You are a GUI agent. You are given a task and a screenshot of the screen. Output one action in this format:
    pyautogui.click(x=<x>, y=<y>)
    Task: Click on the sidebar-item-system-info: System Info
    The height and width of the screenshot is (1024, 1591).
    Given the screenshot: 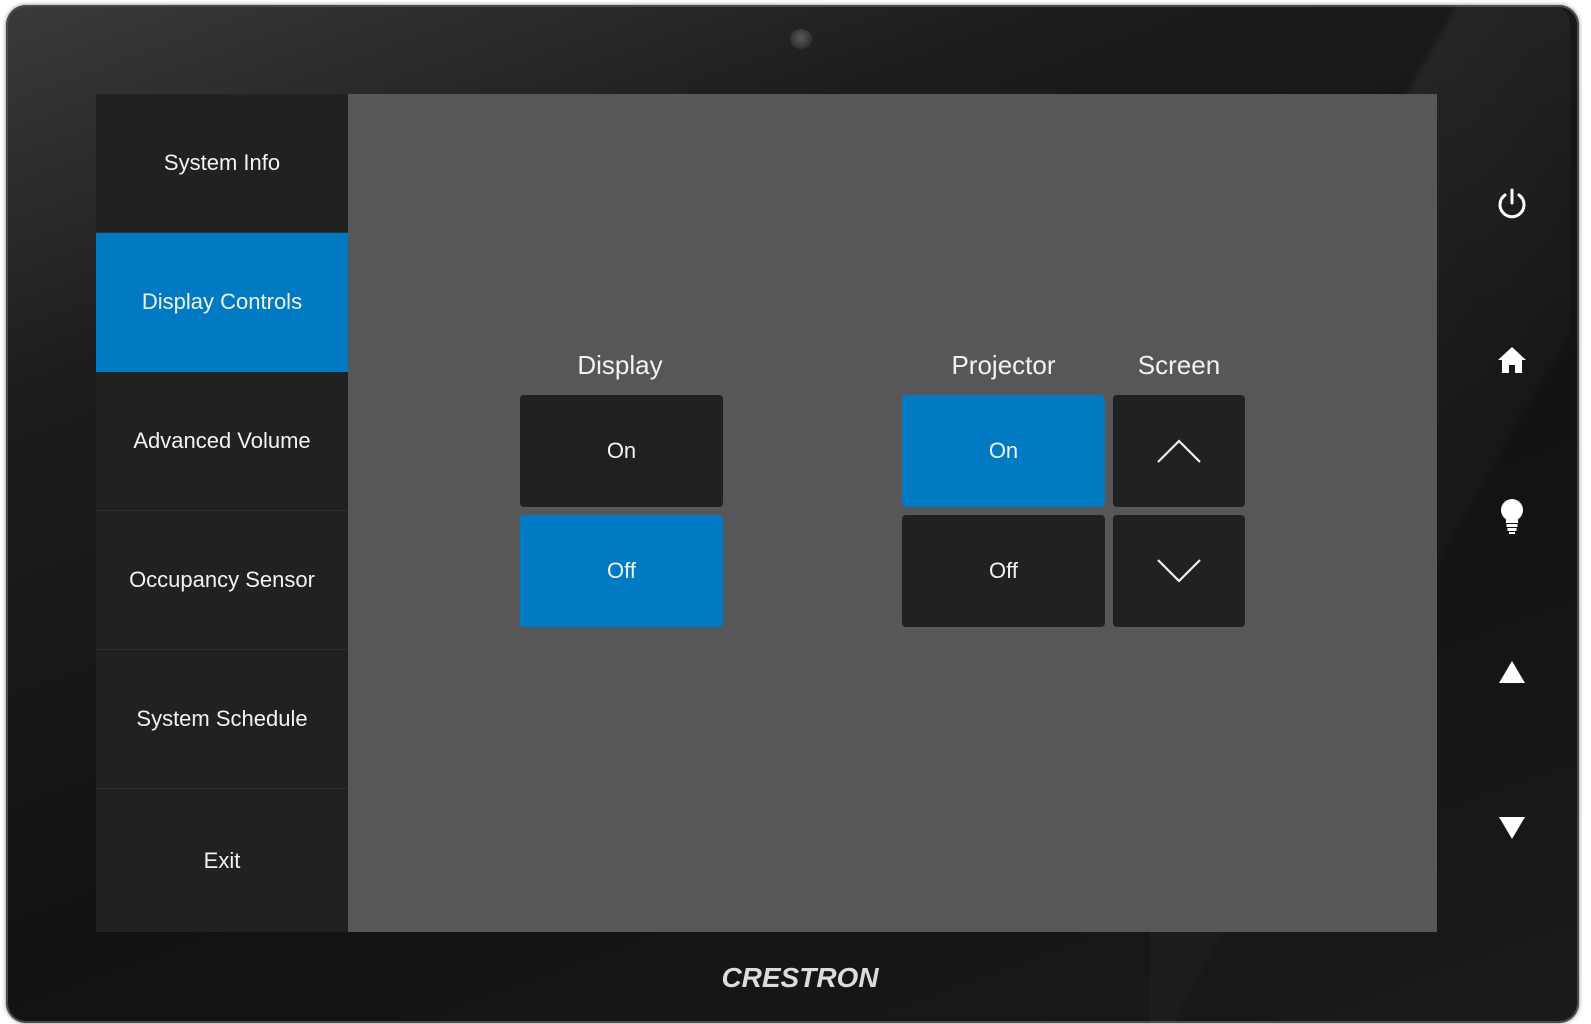 What is the action you would take?
    pyautogui.click(x=222, y=163)
    